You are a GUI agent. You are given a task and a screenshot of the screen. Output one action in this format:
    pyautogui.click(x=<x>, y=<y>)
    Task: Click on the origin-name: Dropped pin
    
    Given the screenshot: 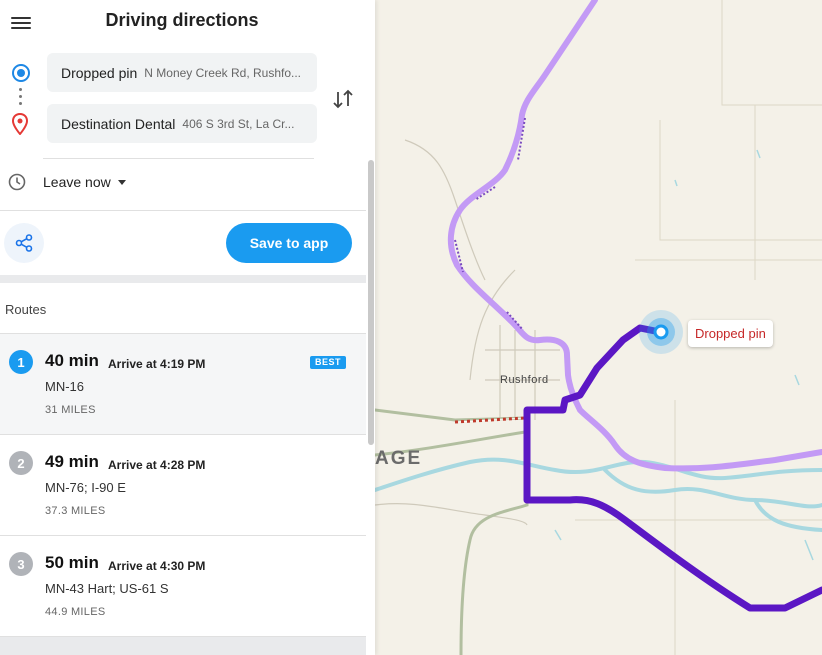 What is the action you would take?
    pyautogui.click(x=99, y=72)
    